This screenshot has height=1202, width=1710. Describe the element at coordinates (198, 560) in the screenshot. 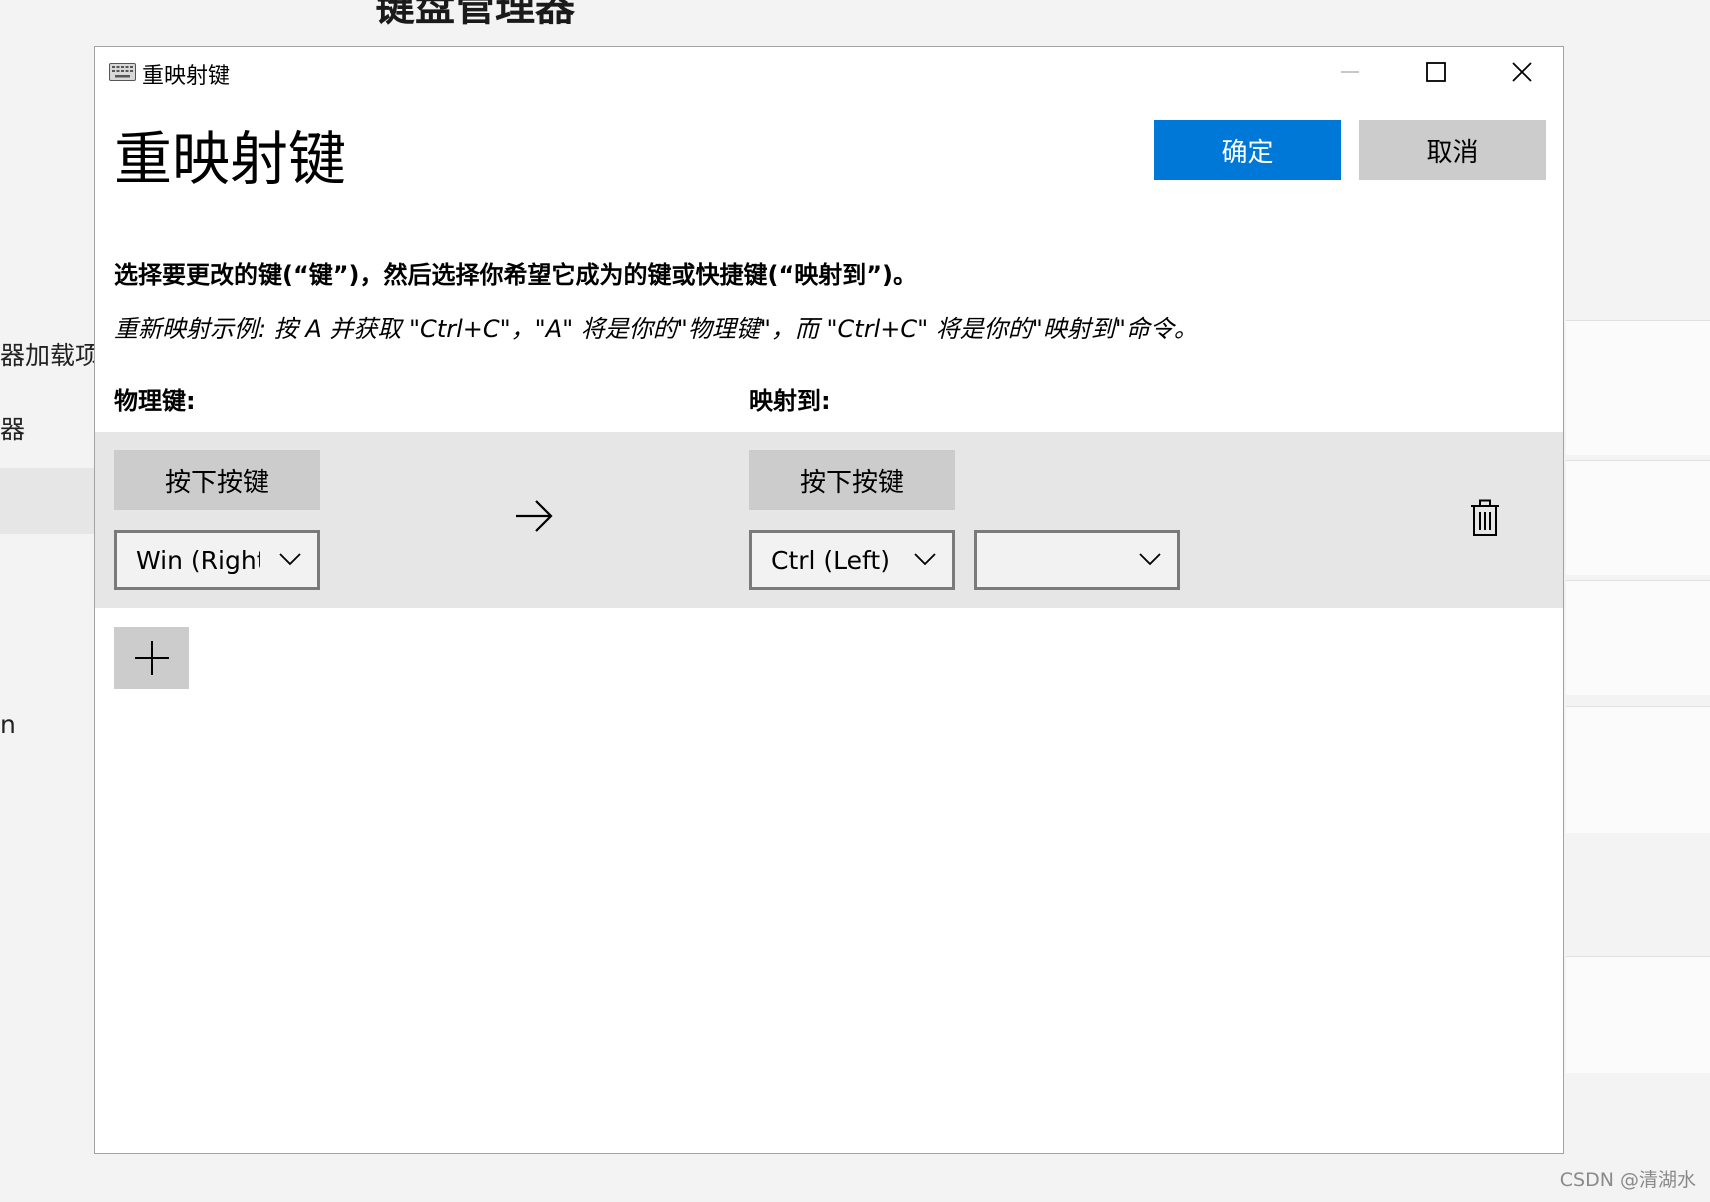

I see `physical-key-value: Win (Right)` at that location.